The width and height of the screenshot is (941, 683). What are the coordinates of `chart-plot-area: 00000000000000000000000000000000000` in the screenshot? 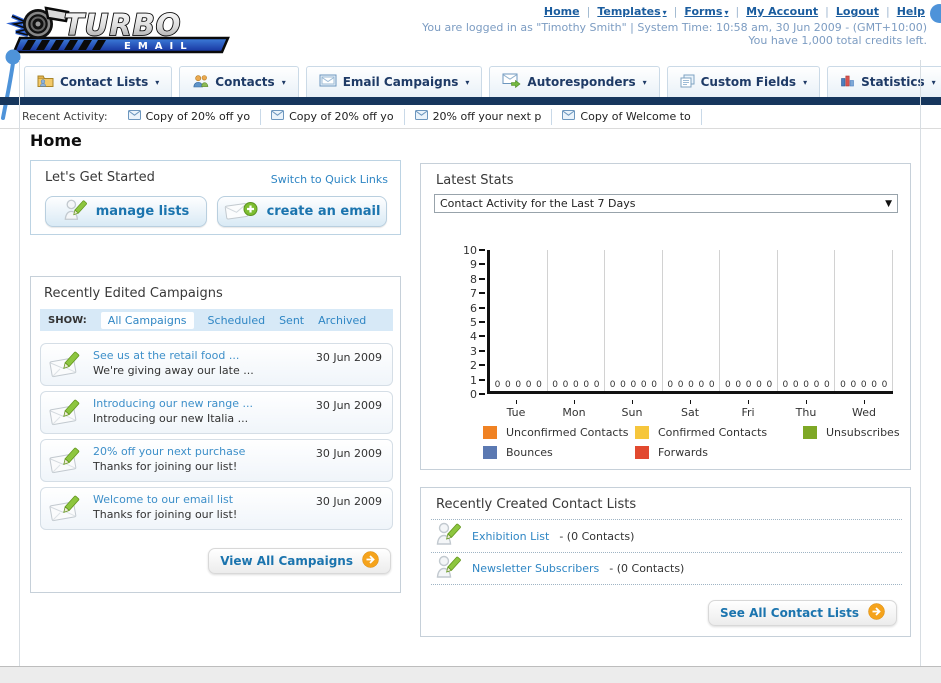 It's located at (690, 322).